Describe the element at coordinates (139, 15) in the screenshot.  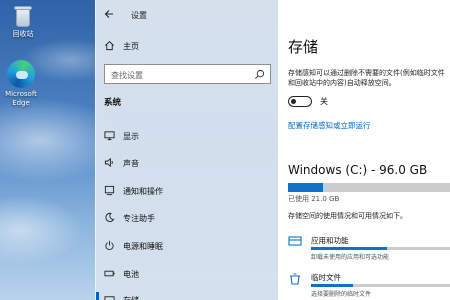
I see `window-title: 设置` at that location.